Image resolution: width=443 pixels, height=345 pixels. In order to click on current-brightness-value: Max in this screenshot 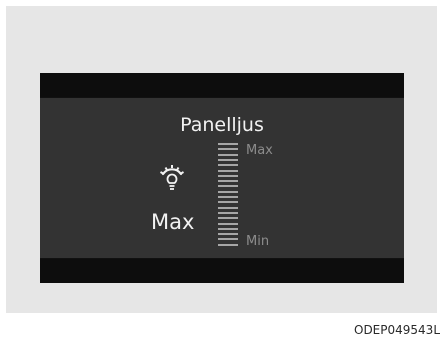, I will do `click(173, 222)`.